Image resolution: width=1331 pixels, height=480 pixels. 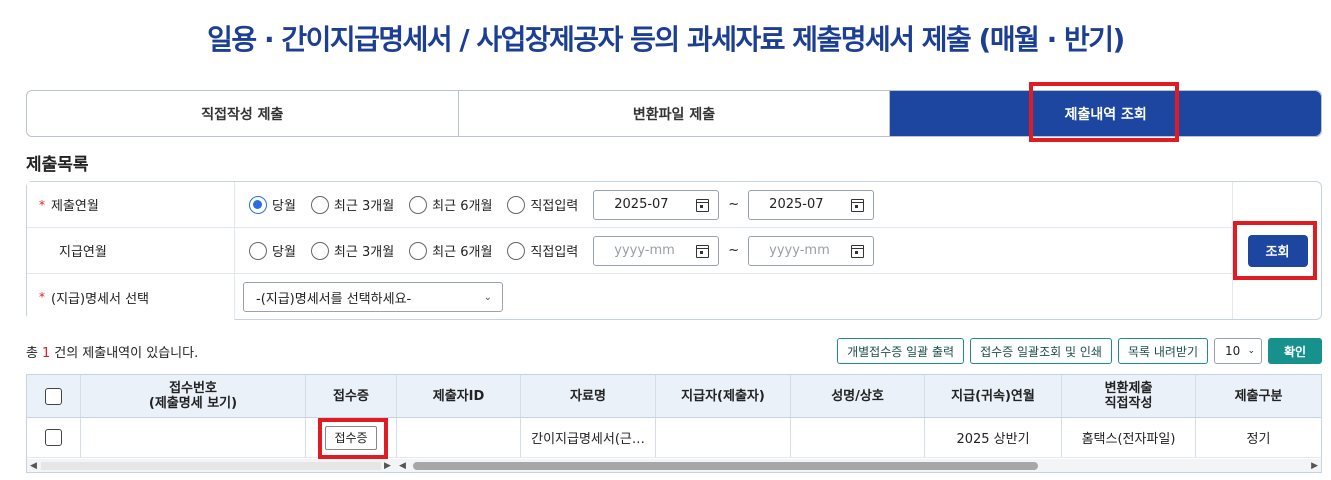 I want to click on select-all-checkbox, so click(x=53, y=396).